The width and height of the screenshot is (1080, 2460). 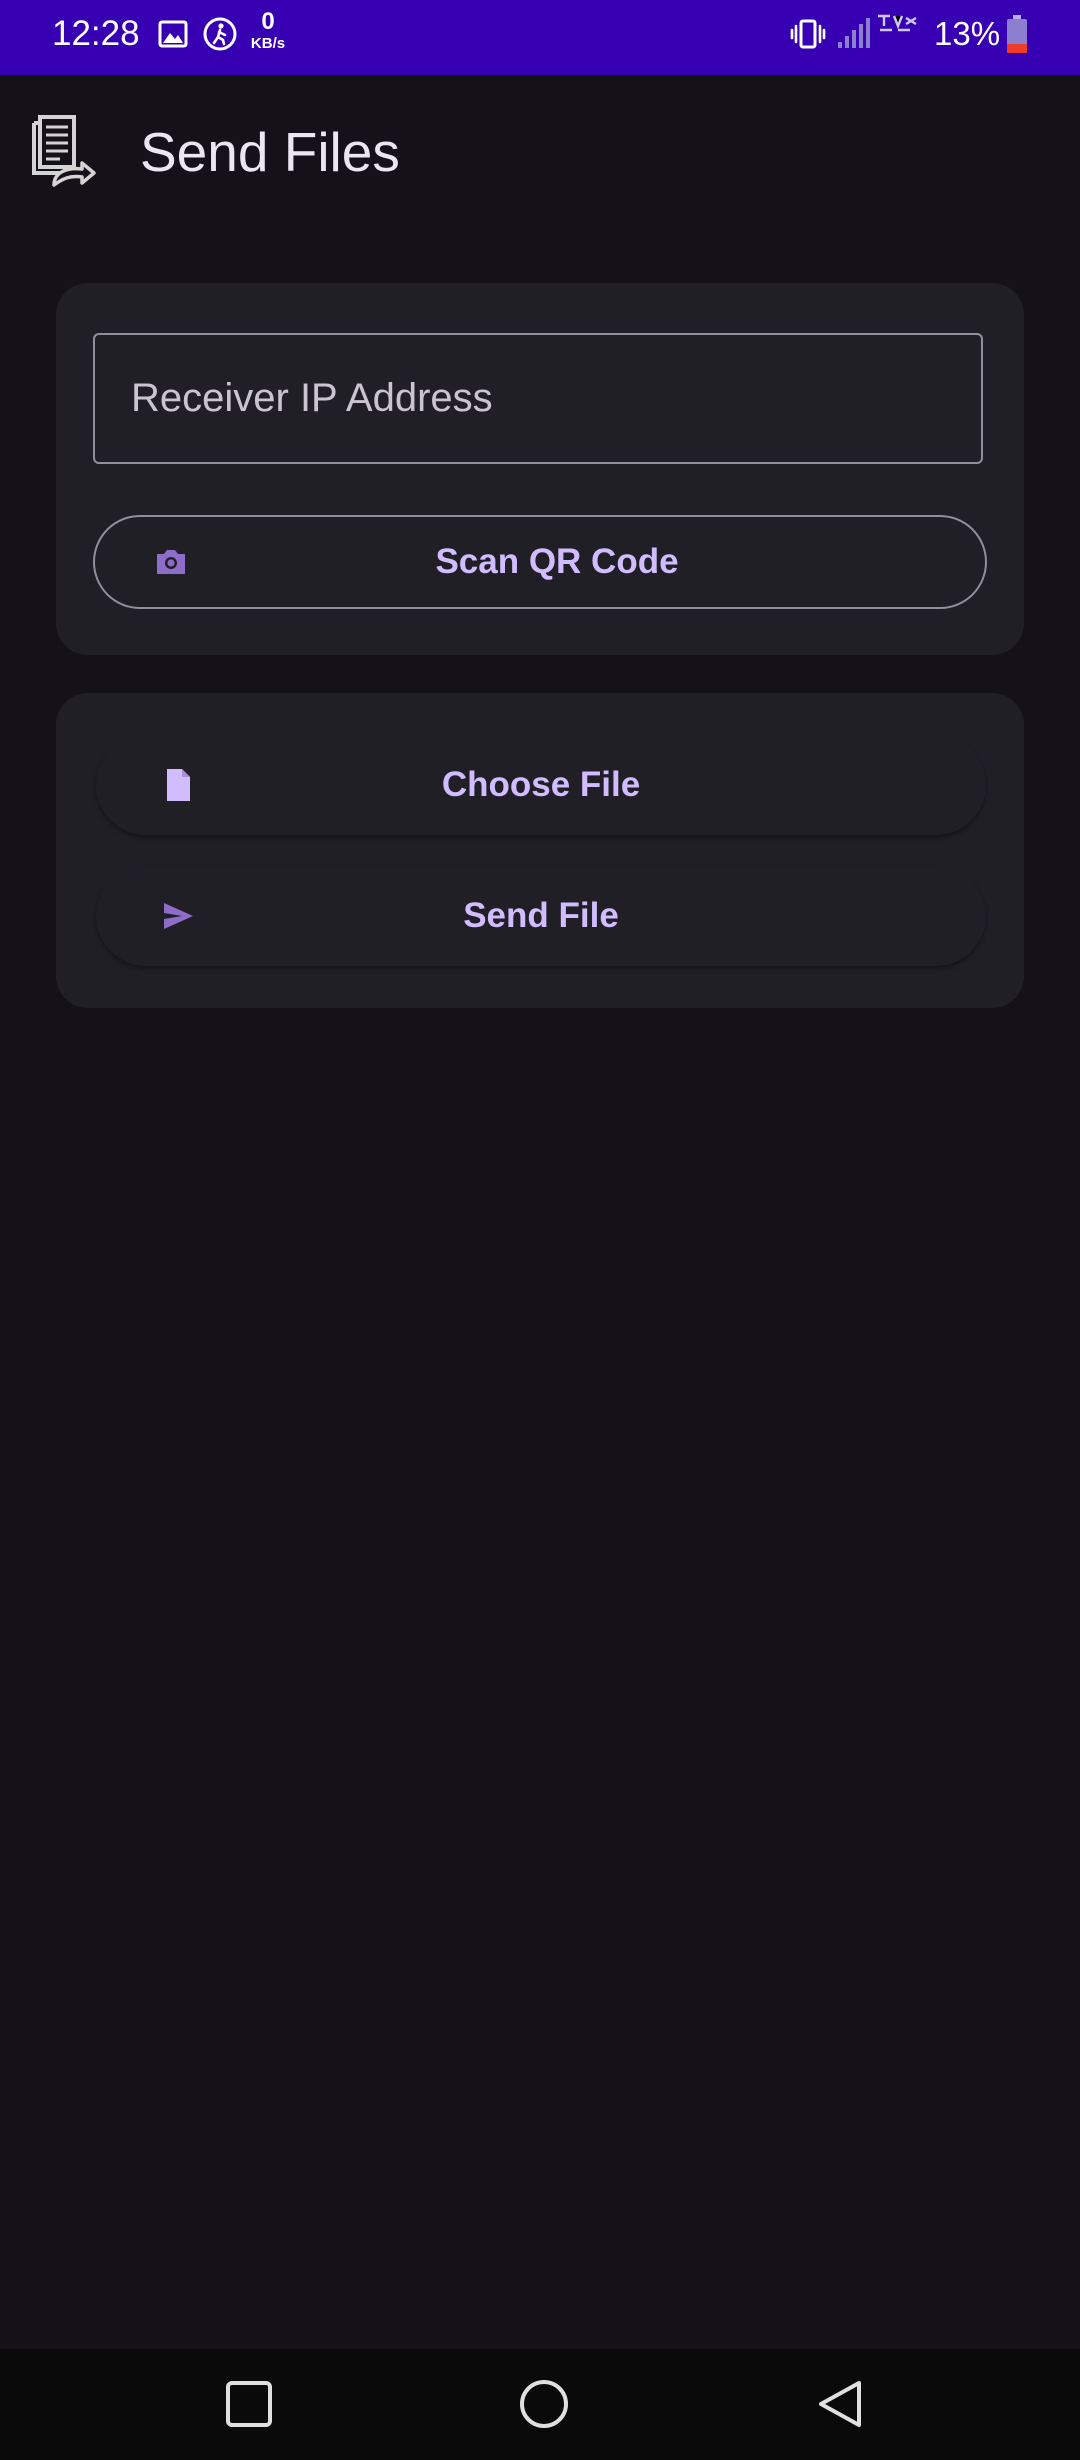 I want to click on document-share-icon, so click(x=64, y=151).